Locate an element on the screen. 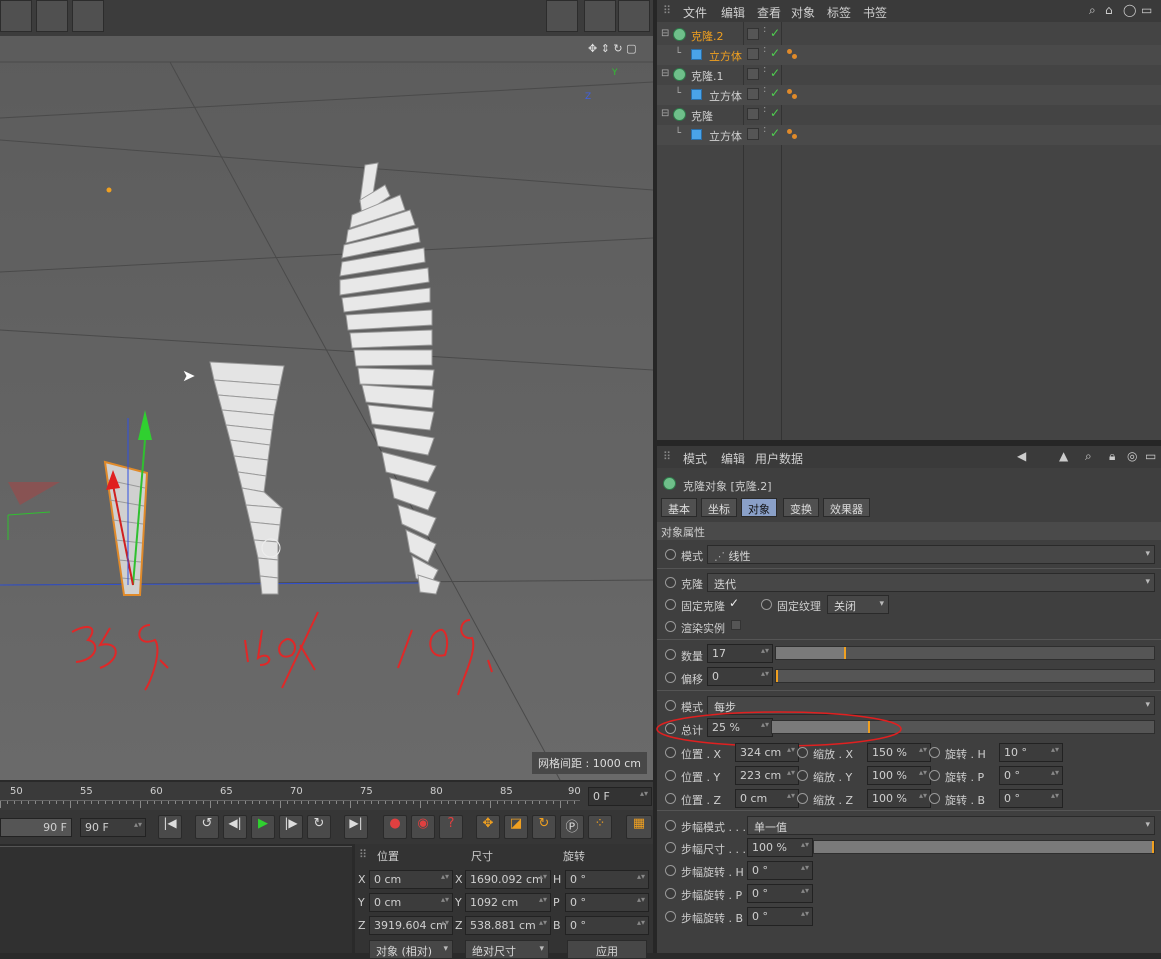 This screenshot has height=959, width=1161. object-row: ⊟ 克隆: ✓ is located at coordinates (909, 115).